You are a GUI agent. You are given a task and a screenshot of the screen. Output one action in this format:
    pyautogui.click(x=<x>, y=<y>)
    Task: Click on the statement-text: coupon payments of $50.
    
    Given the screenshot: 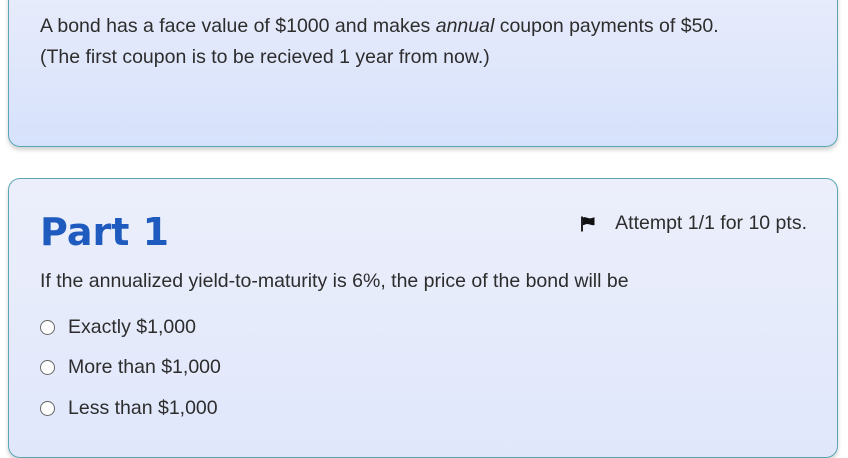 What is the action you would take?
    pyautogui.click(x=606, y=26)
    